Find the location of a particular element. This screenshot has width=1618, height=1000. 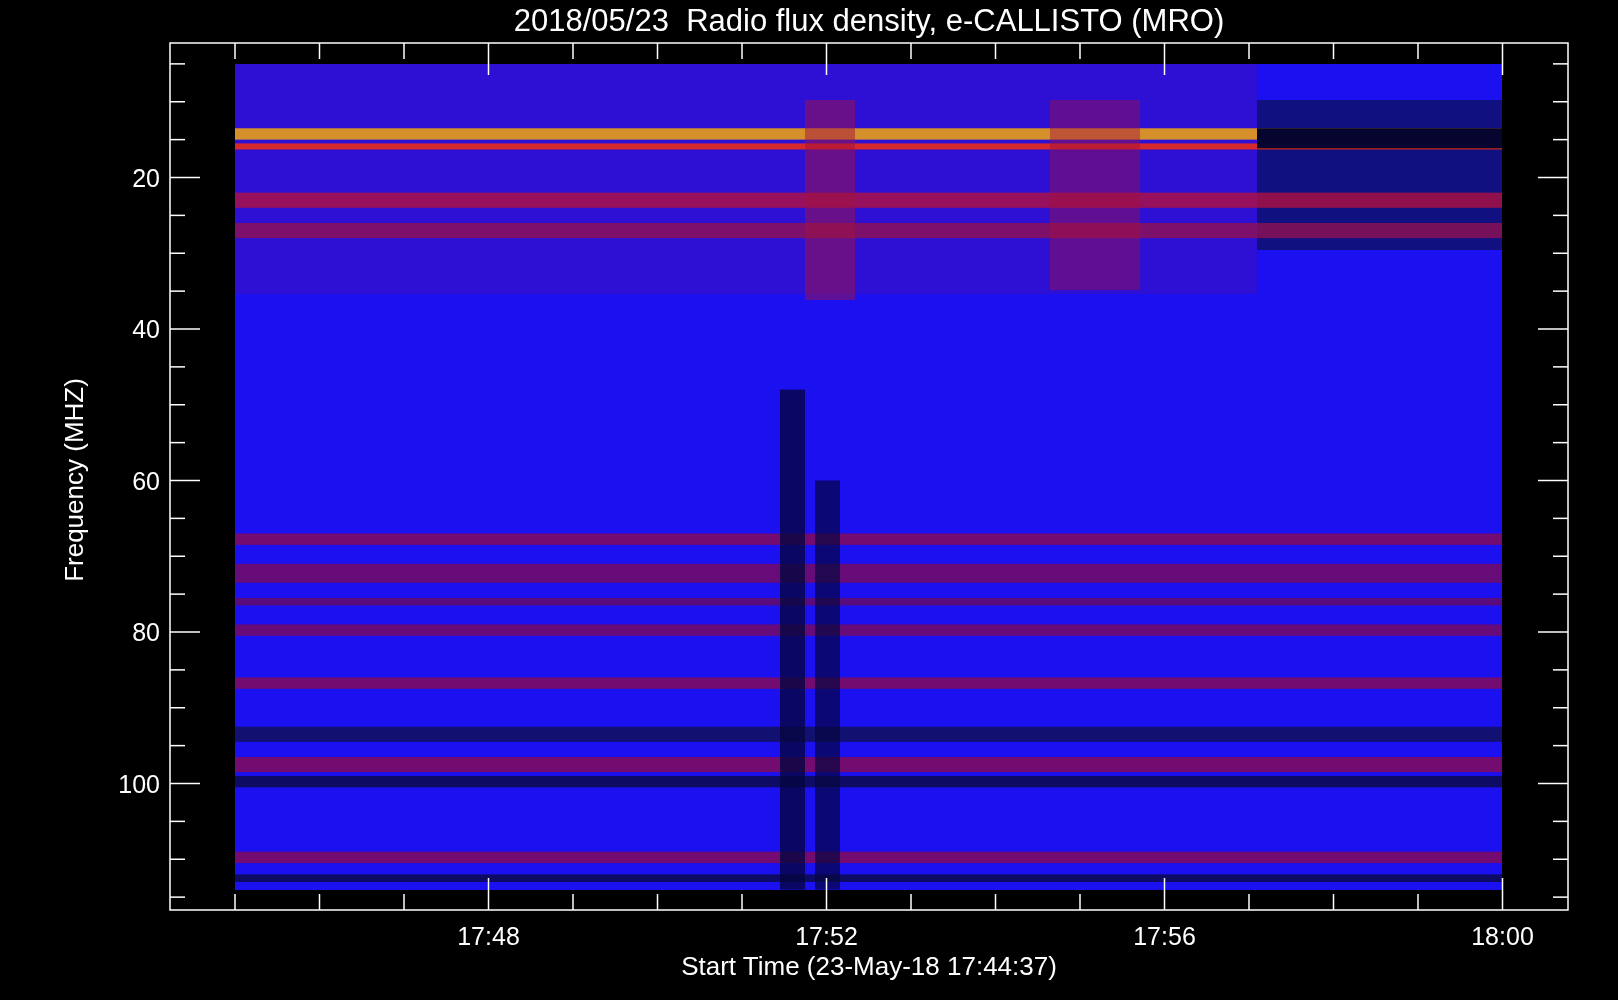

x-tick-label: 18:00 is located at coordinates (1502, 936).